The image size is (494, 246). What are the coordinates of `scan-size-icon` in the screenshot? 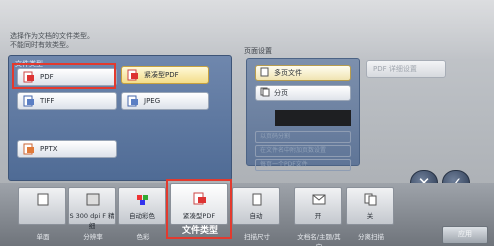 It's located at (257, 199).